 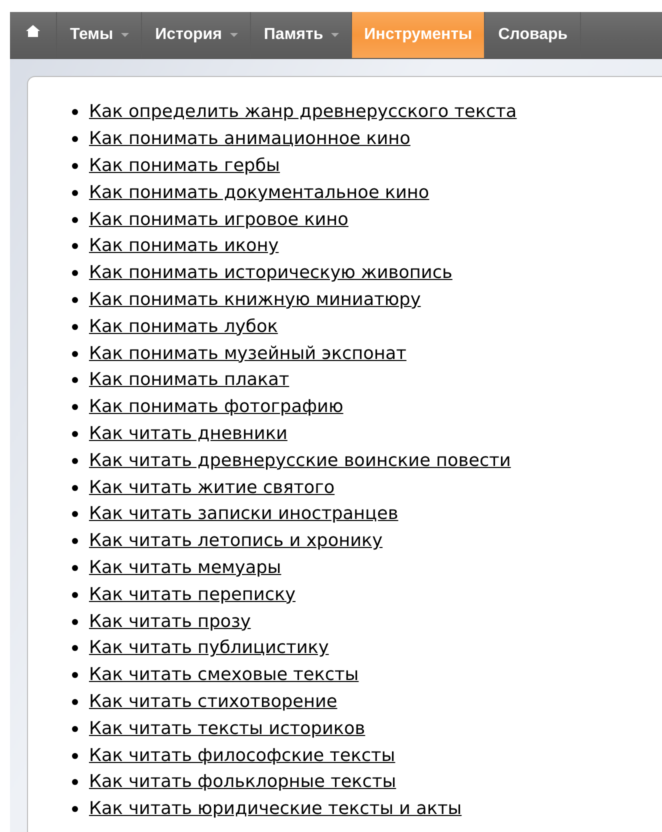 What do you see at coordinates (255, 300) in the screenshot?
I see `article-link: Как понимать книжную миниатюру` at bounding box center [255, 300].